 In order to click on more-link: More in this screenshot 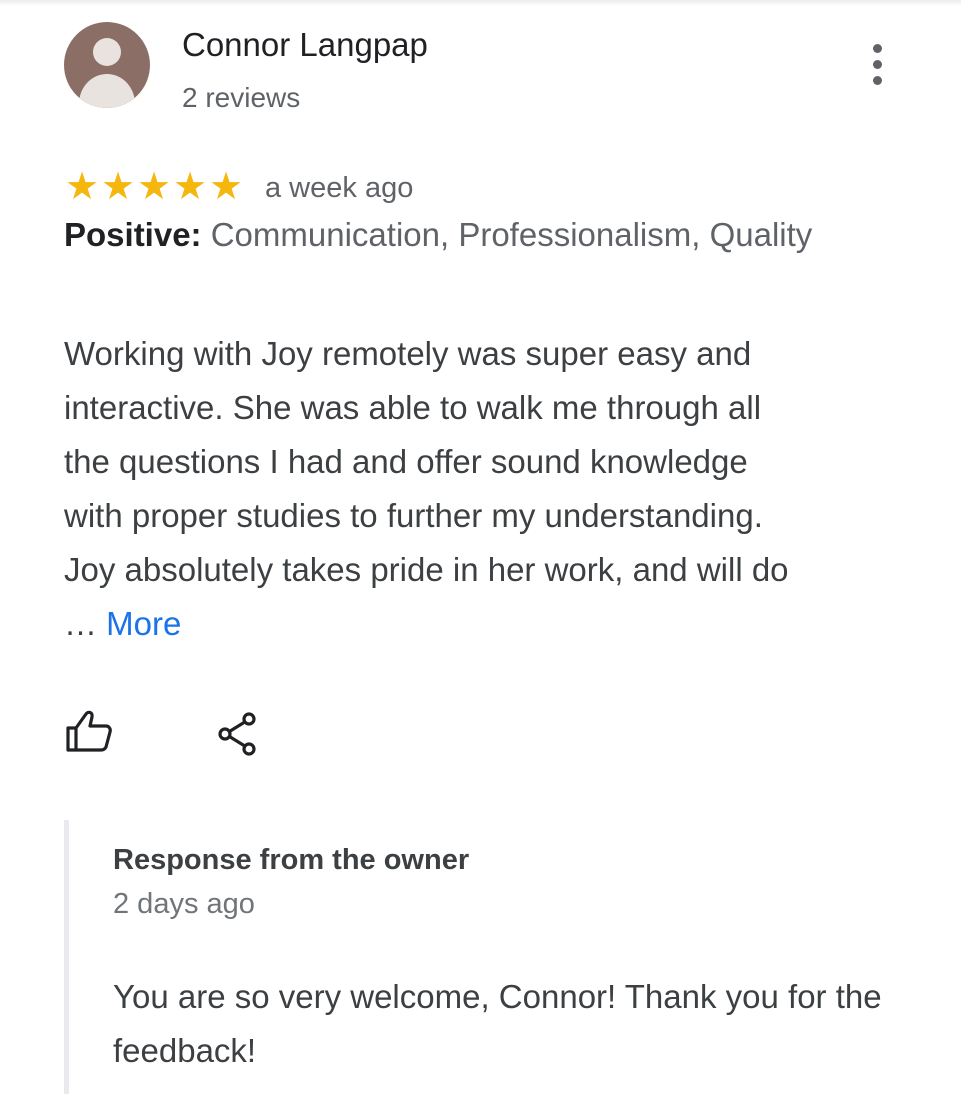, I will do `click(143, 623)`.